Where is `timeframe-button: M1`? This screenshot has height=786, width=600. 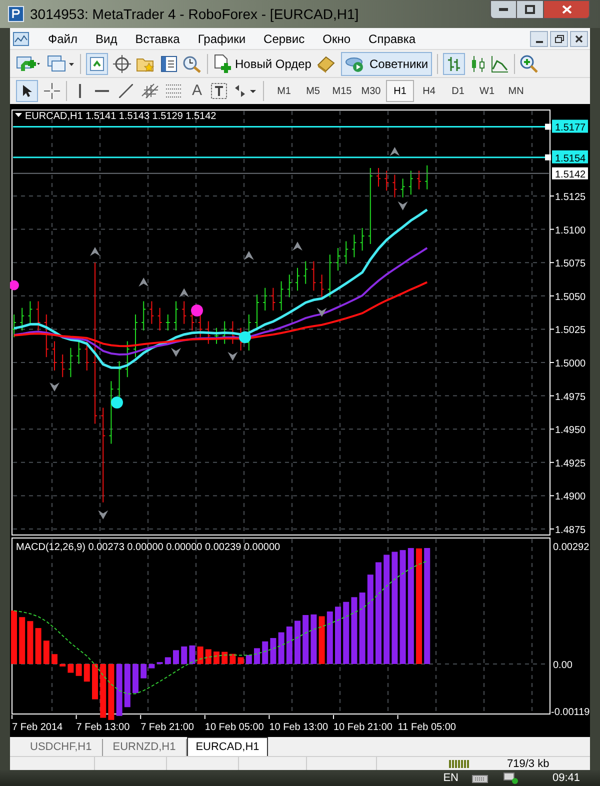
timeframe-button: M1 is located at coordinates (284, 91).